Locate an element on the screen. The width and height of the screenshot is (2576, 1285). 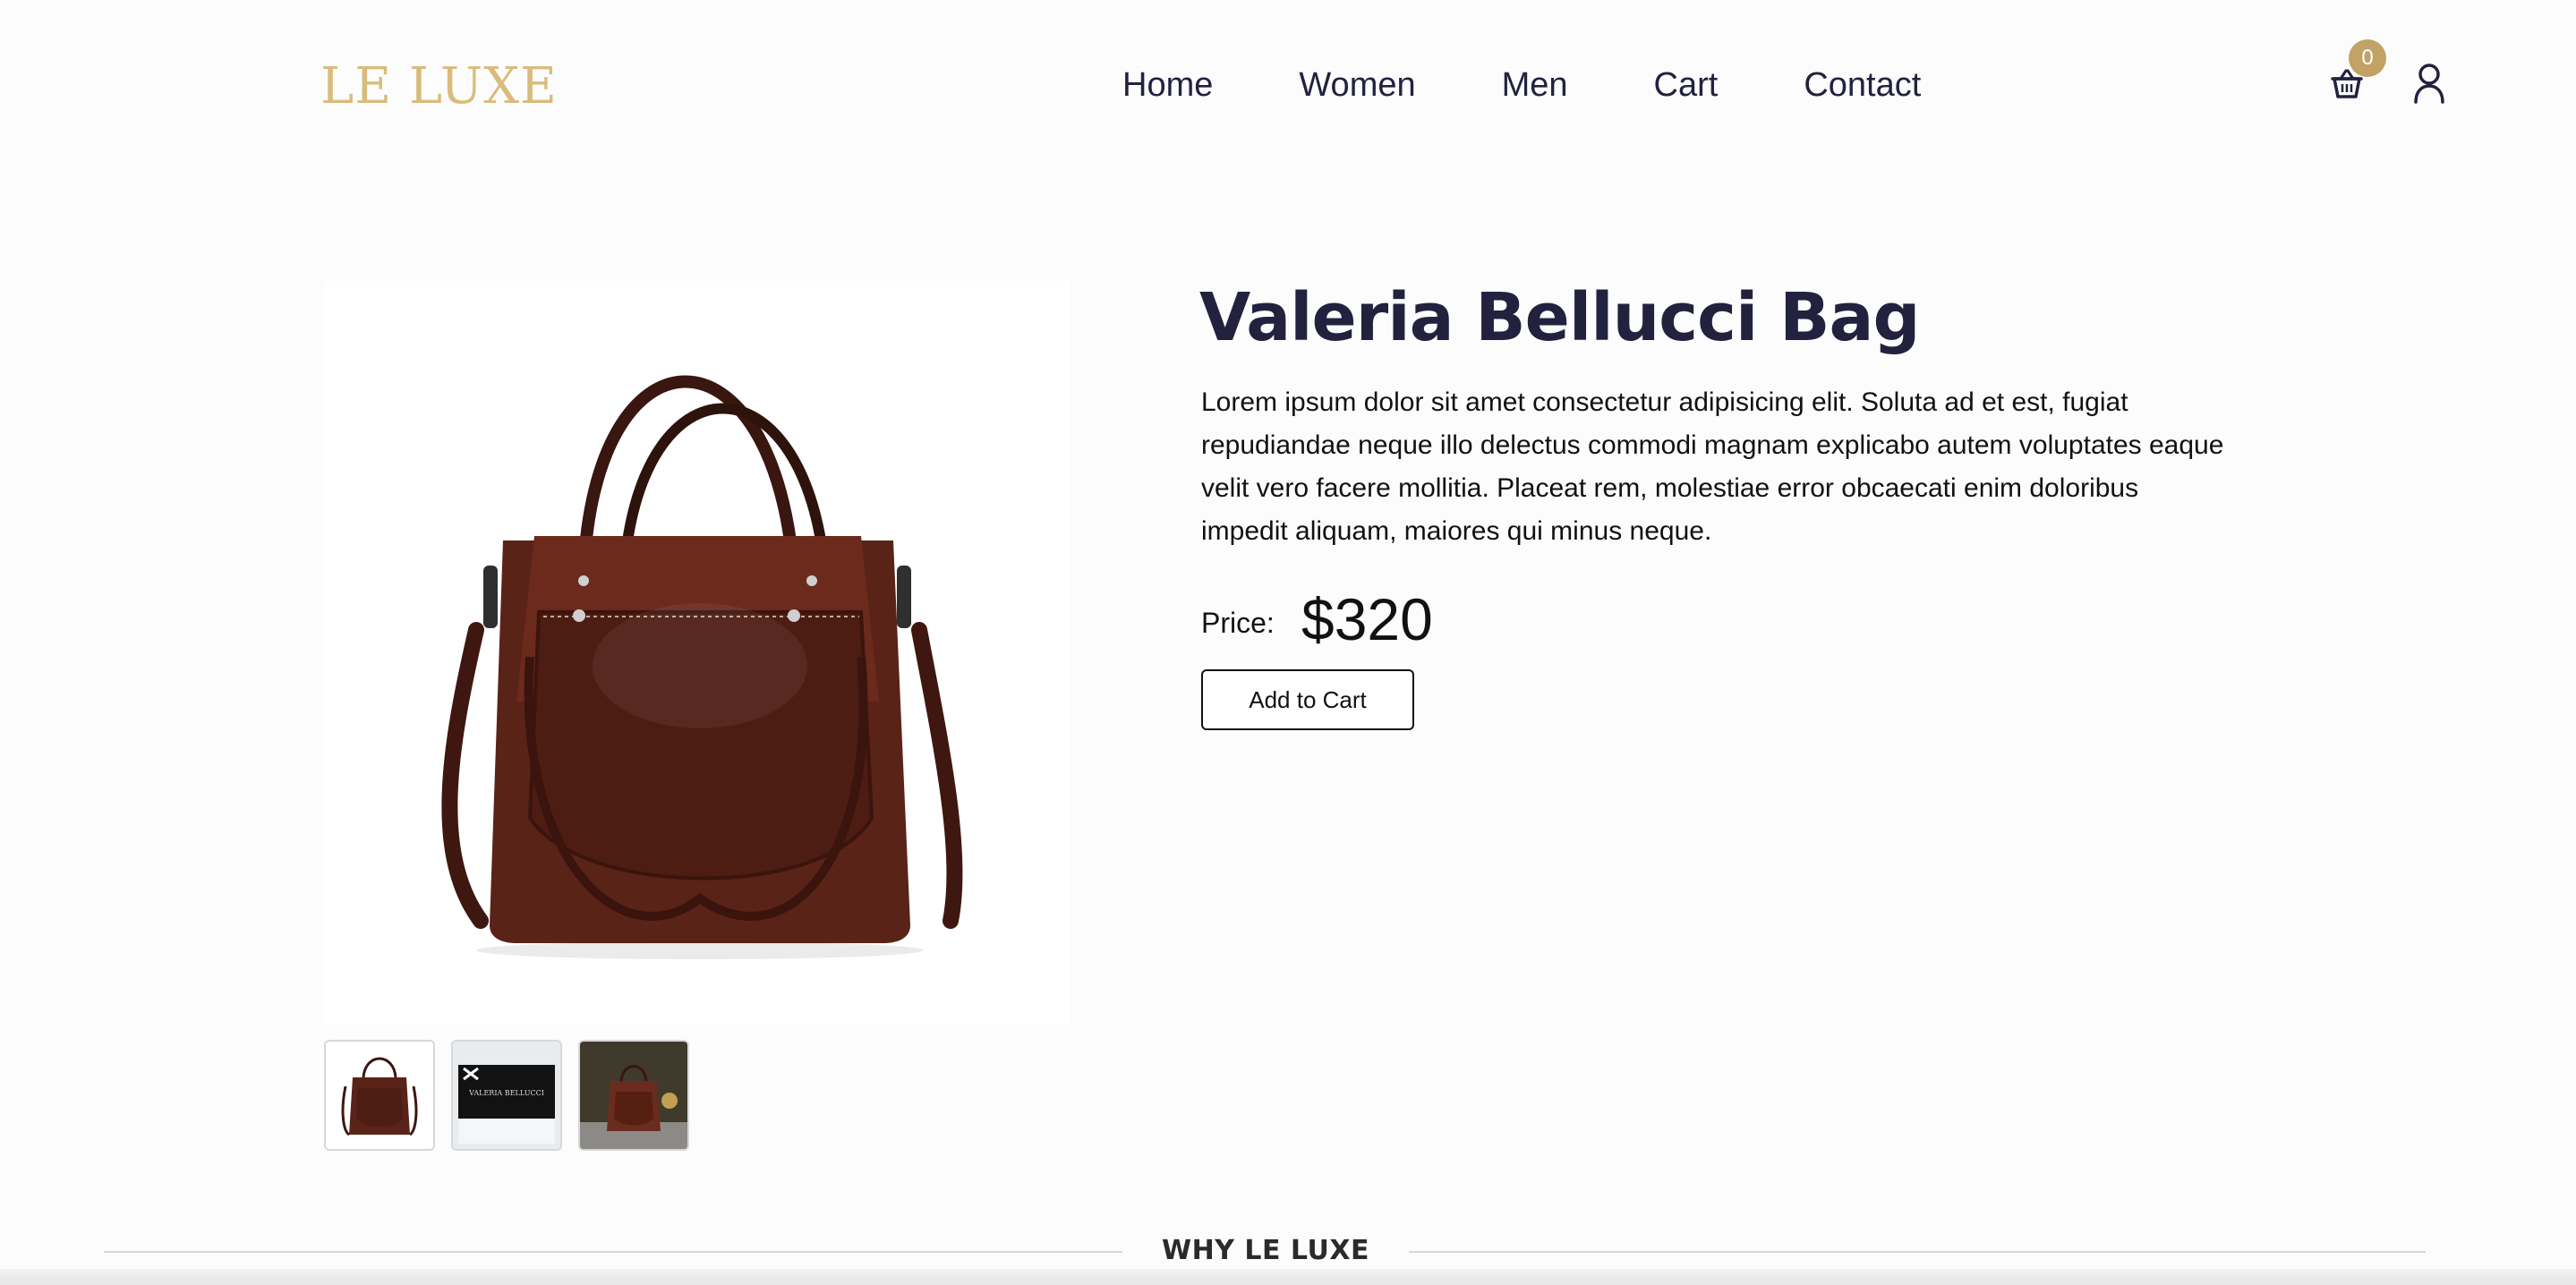
add-to-cart-button: Add to Cart is located at coordinates (1307, 700).